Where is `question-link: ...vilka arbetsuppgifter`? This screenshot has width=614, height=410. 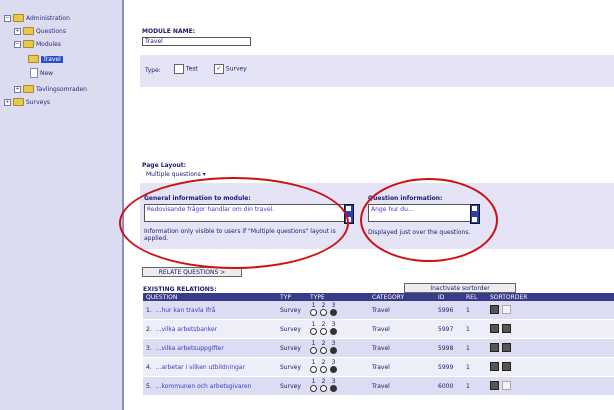
question-link: ...vilka arbetsuppgifter is located at coordinates (190, 348).